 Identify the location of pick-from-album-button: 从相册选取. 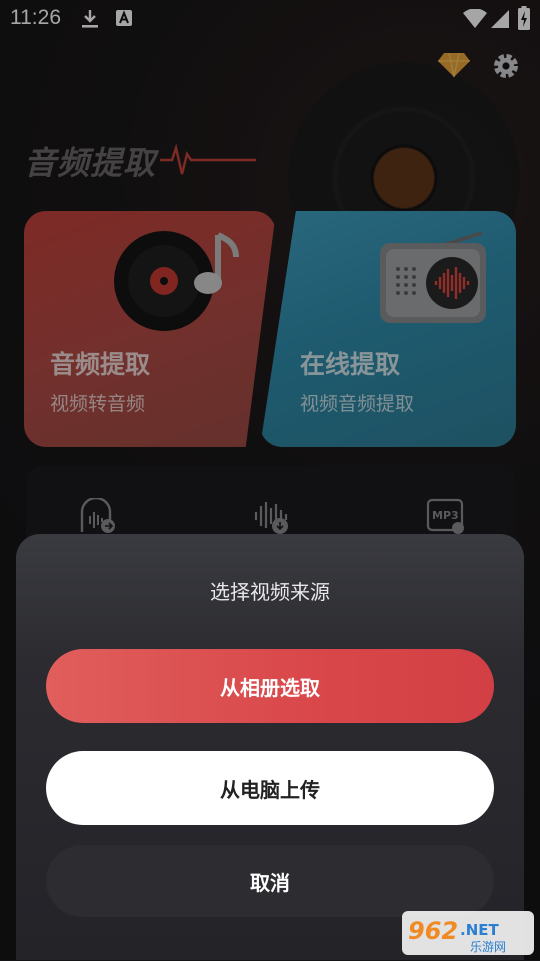
(270, 686).